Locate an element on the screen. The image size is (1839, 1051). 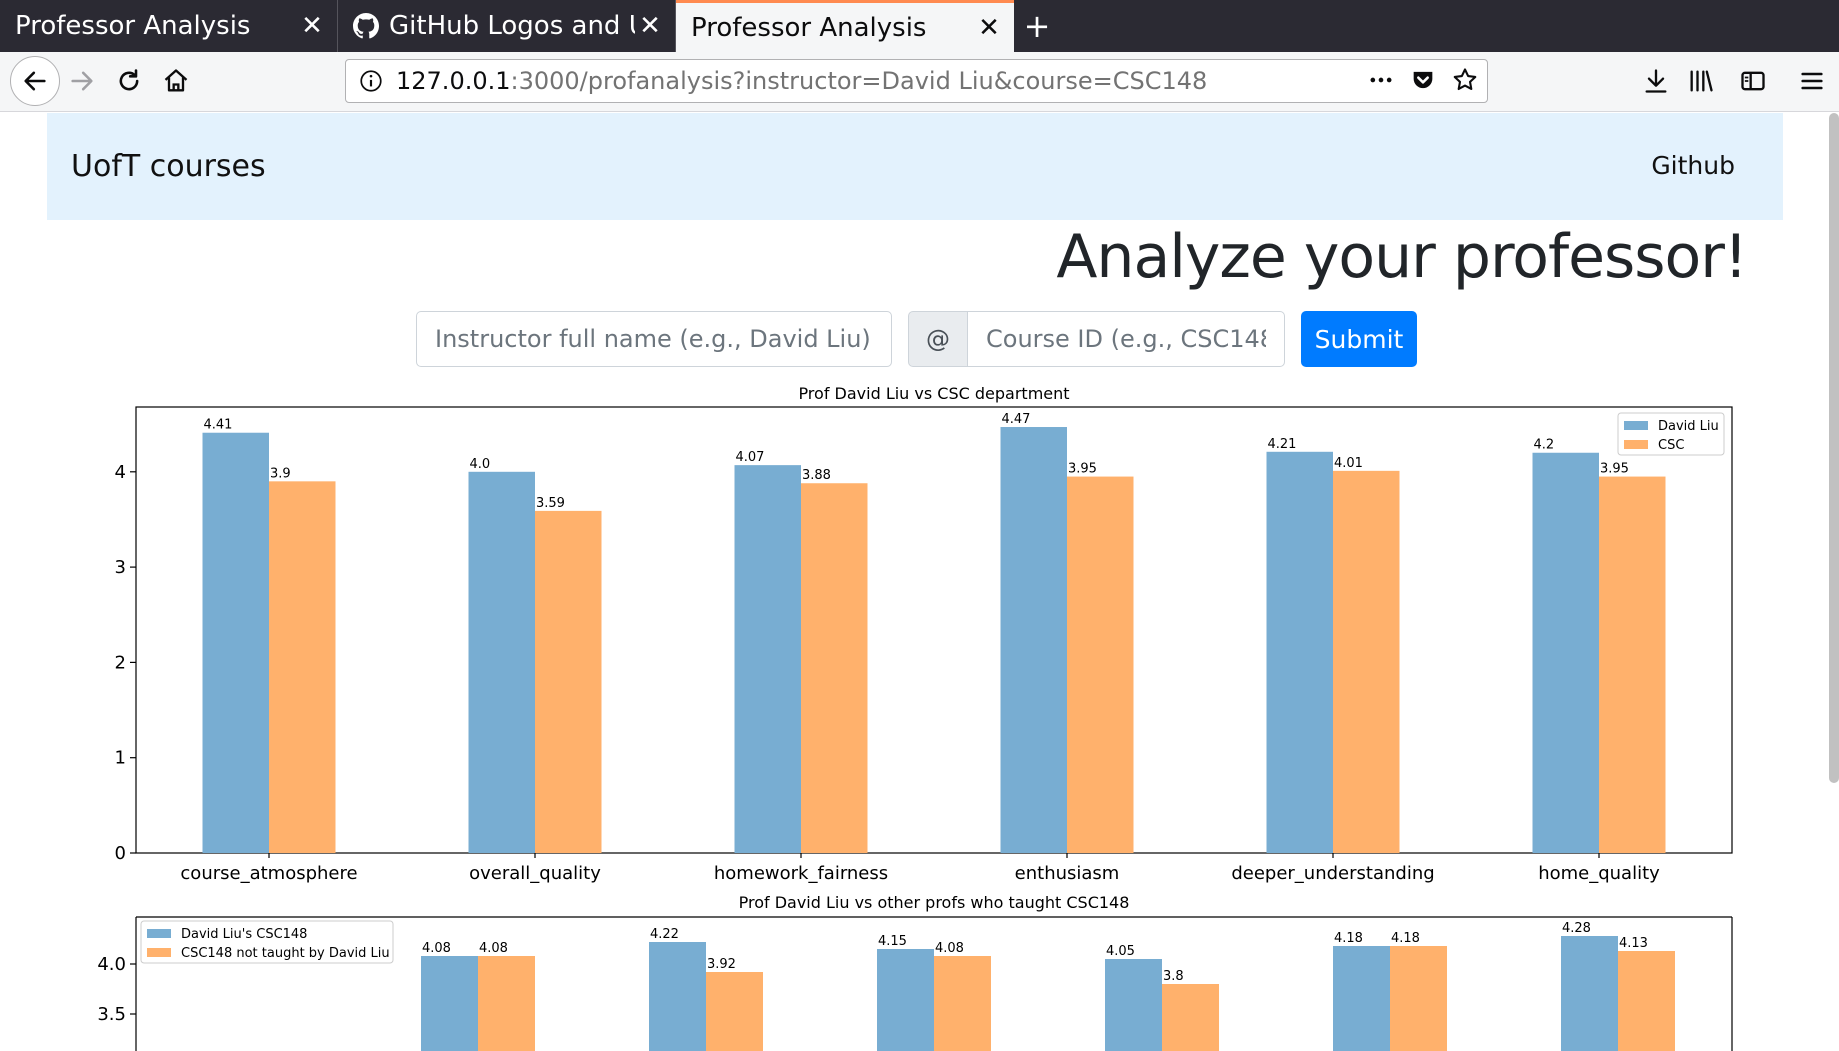
menu-button is located at coordinates (1812, 81).